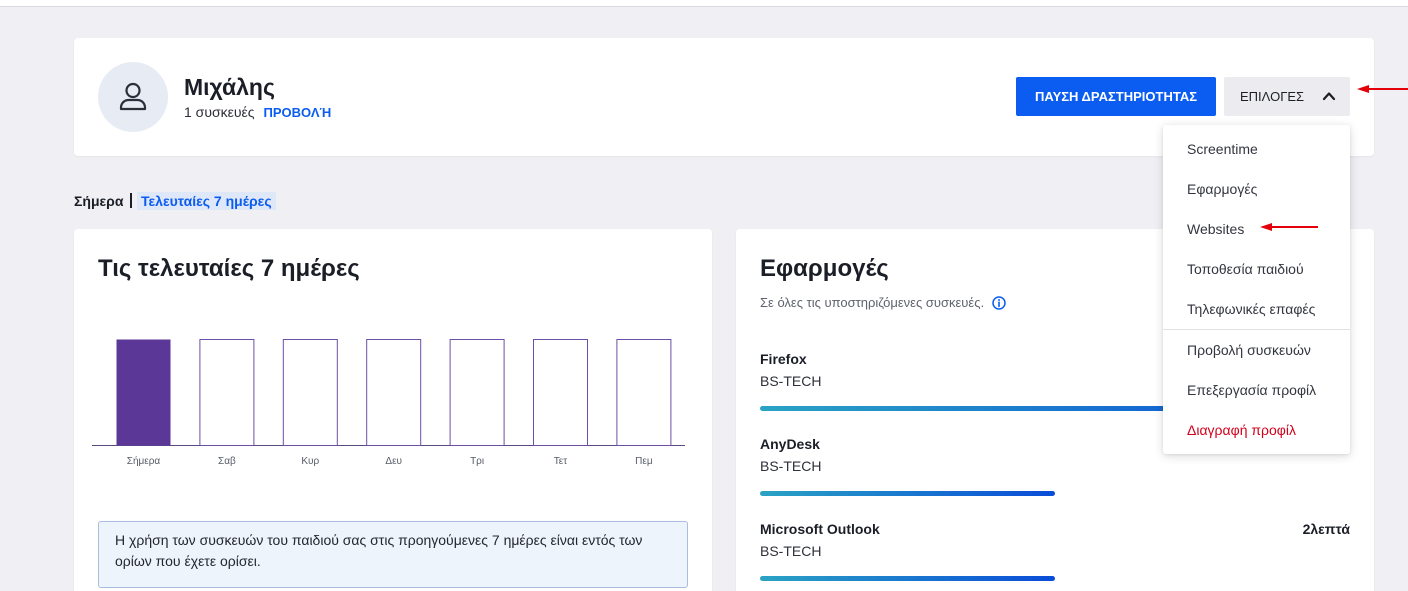 This screenshot has width=1408, height=591. I want to click on apps-card-subtitle: Σε όλες τις υποστηριζόμενες συσκευές., so click(883, 303).